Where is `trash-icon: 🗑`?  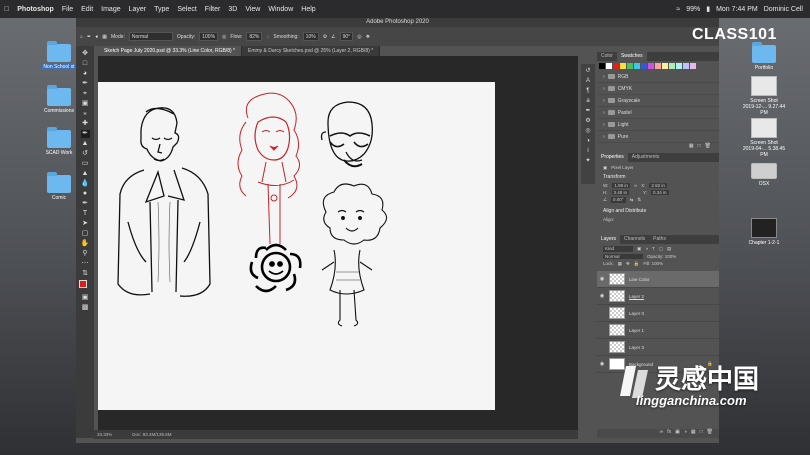
trash-icon: 🗑 is located at coordinates (708, 147).